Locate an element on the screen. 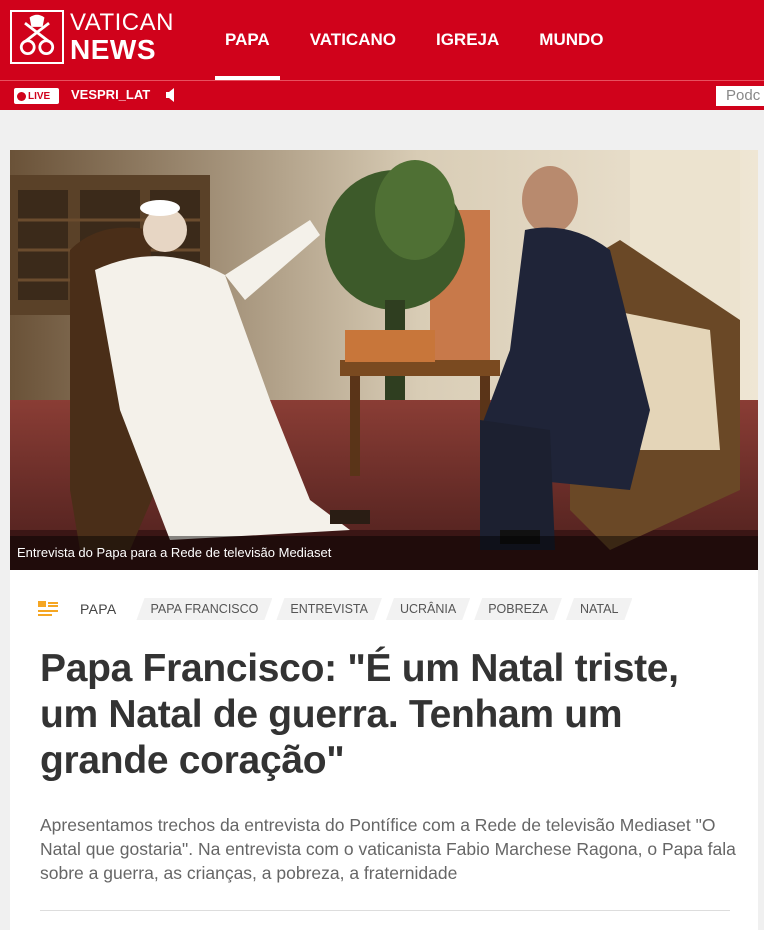  tag-pobreza: POBREZA is located at coordinates (518, 609).